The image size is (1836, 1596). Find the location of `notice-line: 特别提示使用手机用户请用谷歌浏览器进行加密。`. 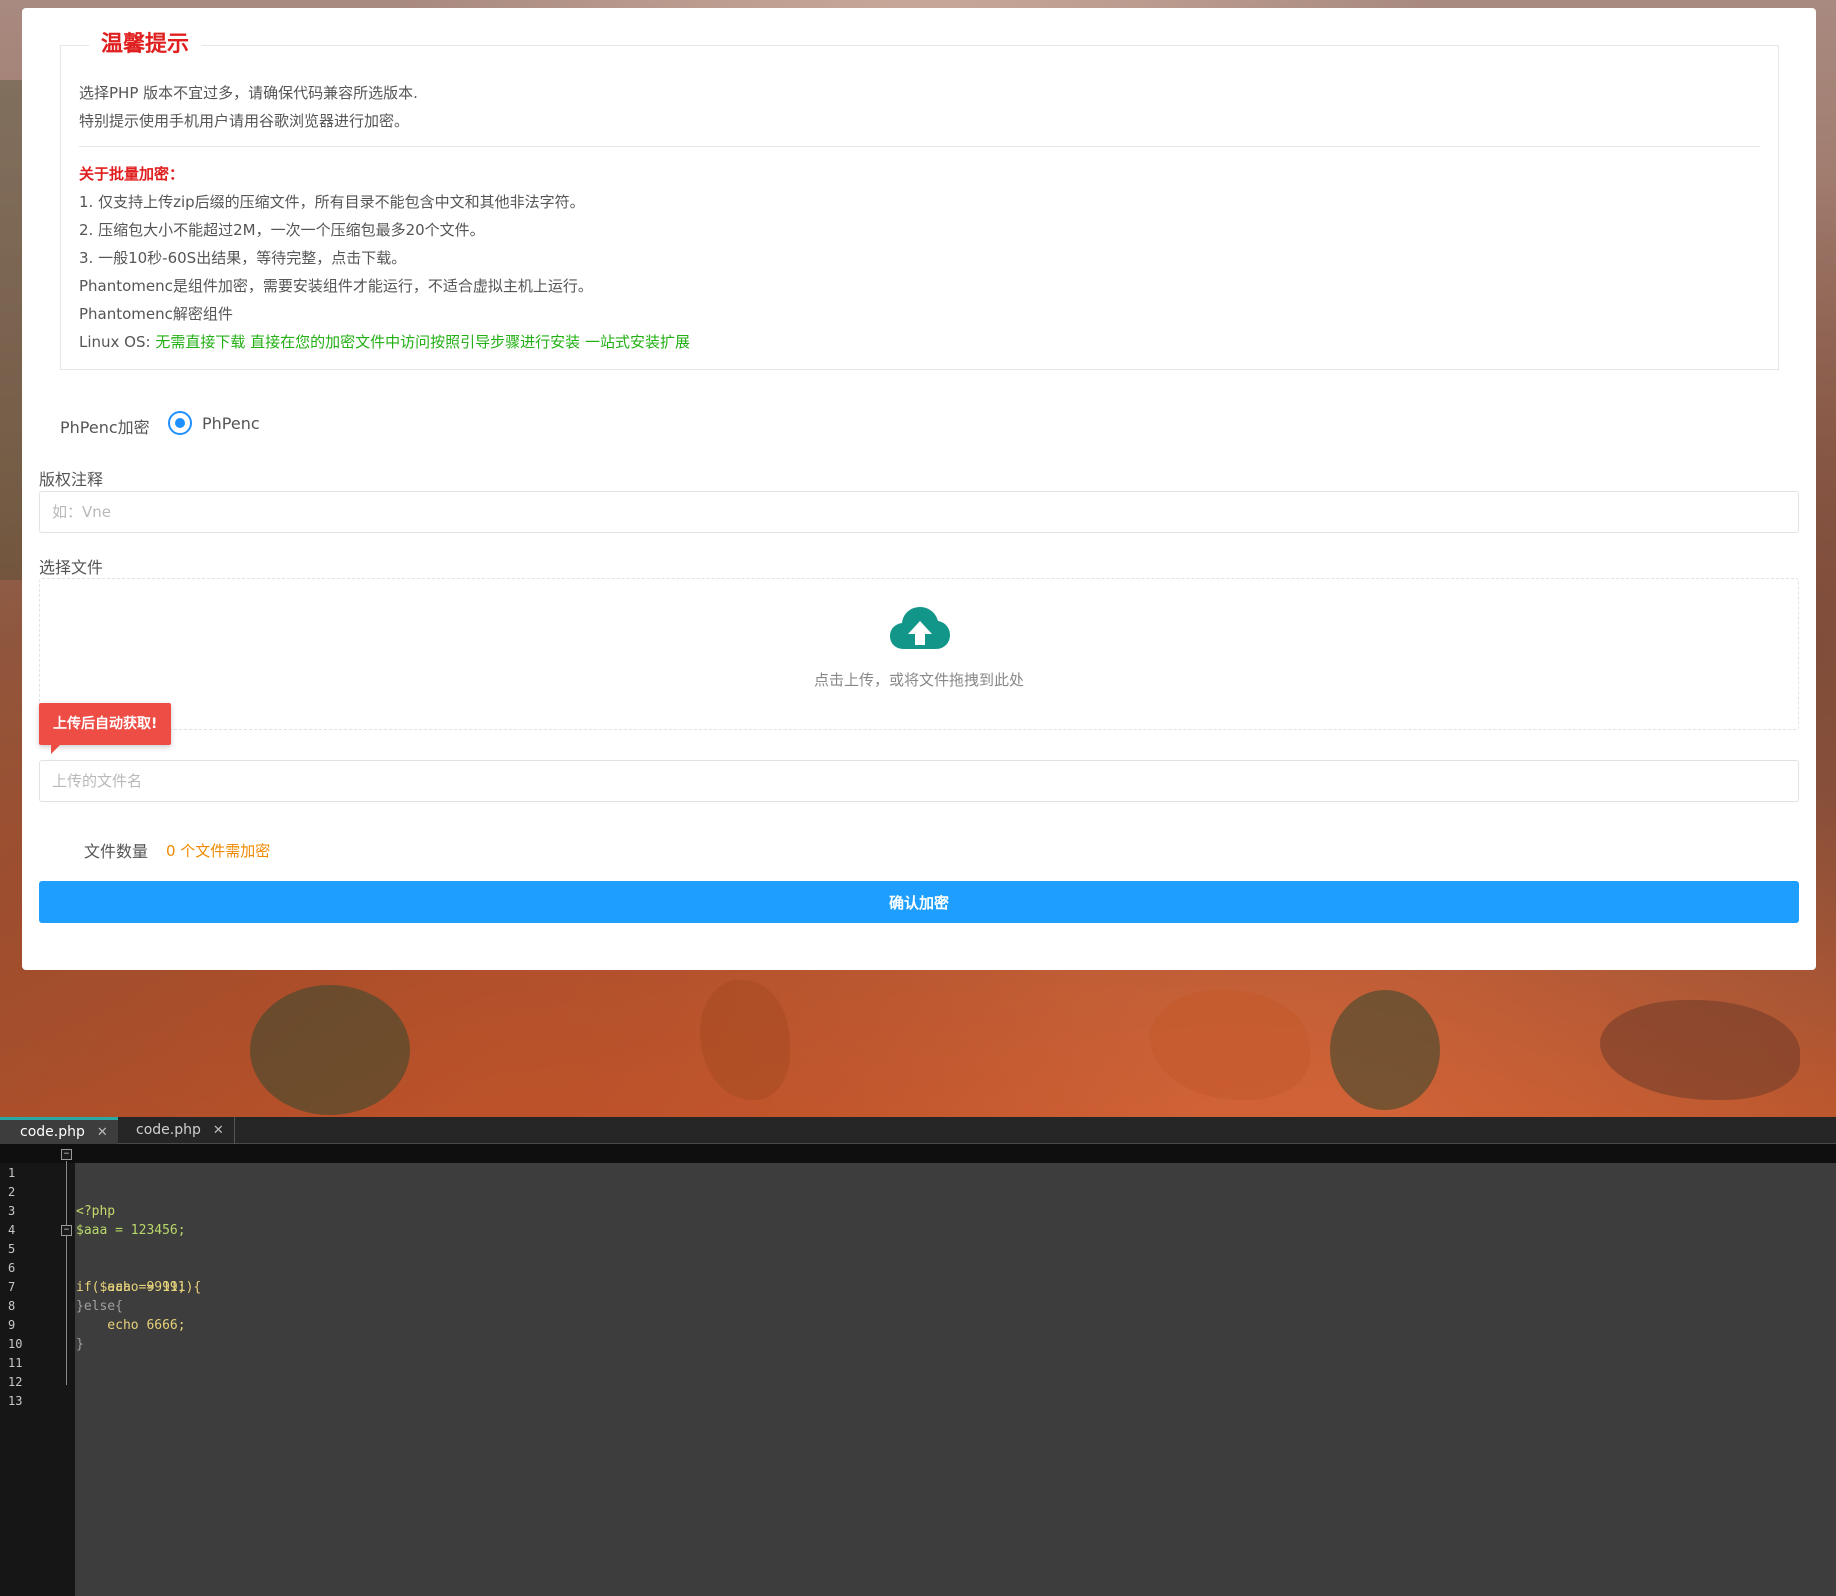

notice-line: 特别提示使用手机用户请用谷歌浏览器进行加密。 is located at coordinates (244, 121).